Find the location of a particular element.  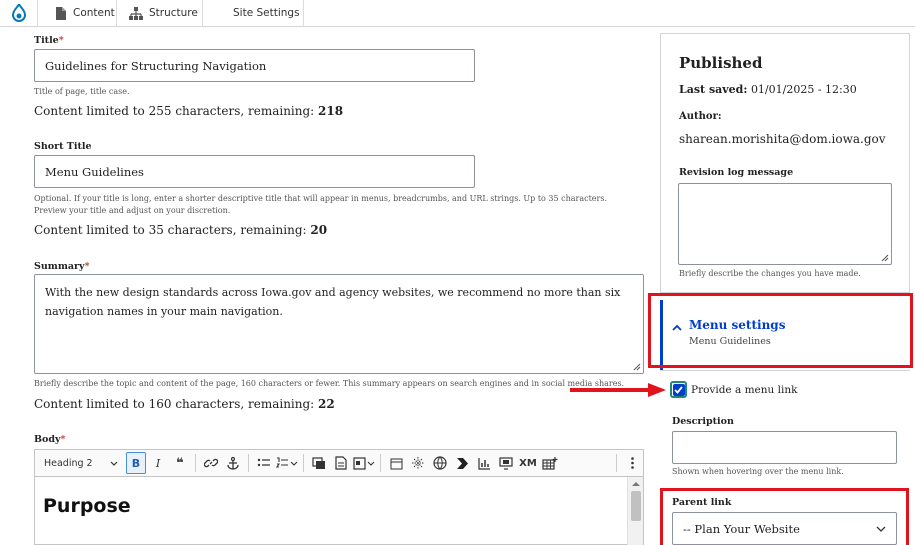

slideshow-icon is located at coordinates (506, 463).